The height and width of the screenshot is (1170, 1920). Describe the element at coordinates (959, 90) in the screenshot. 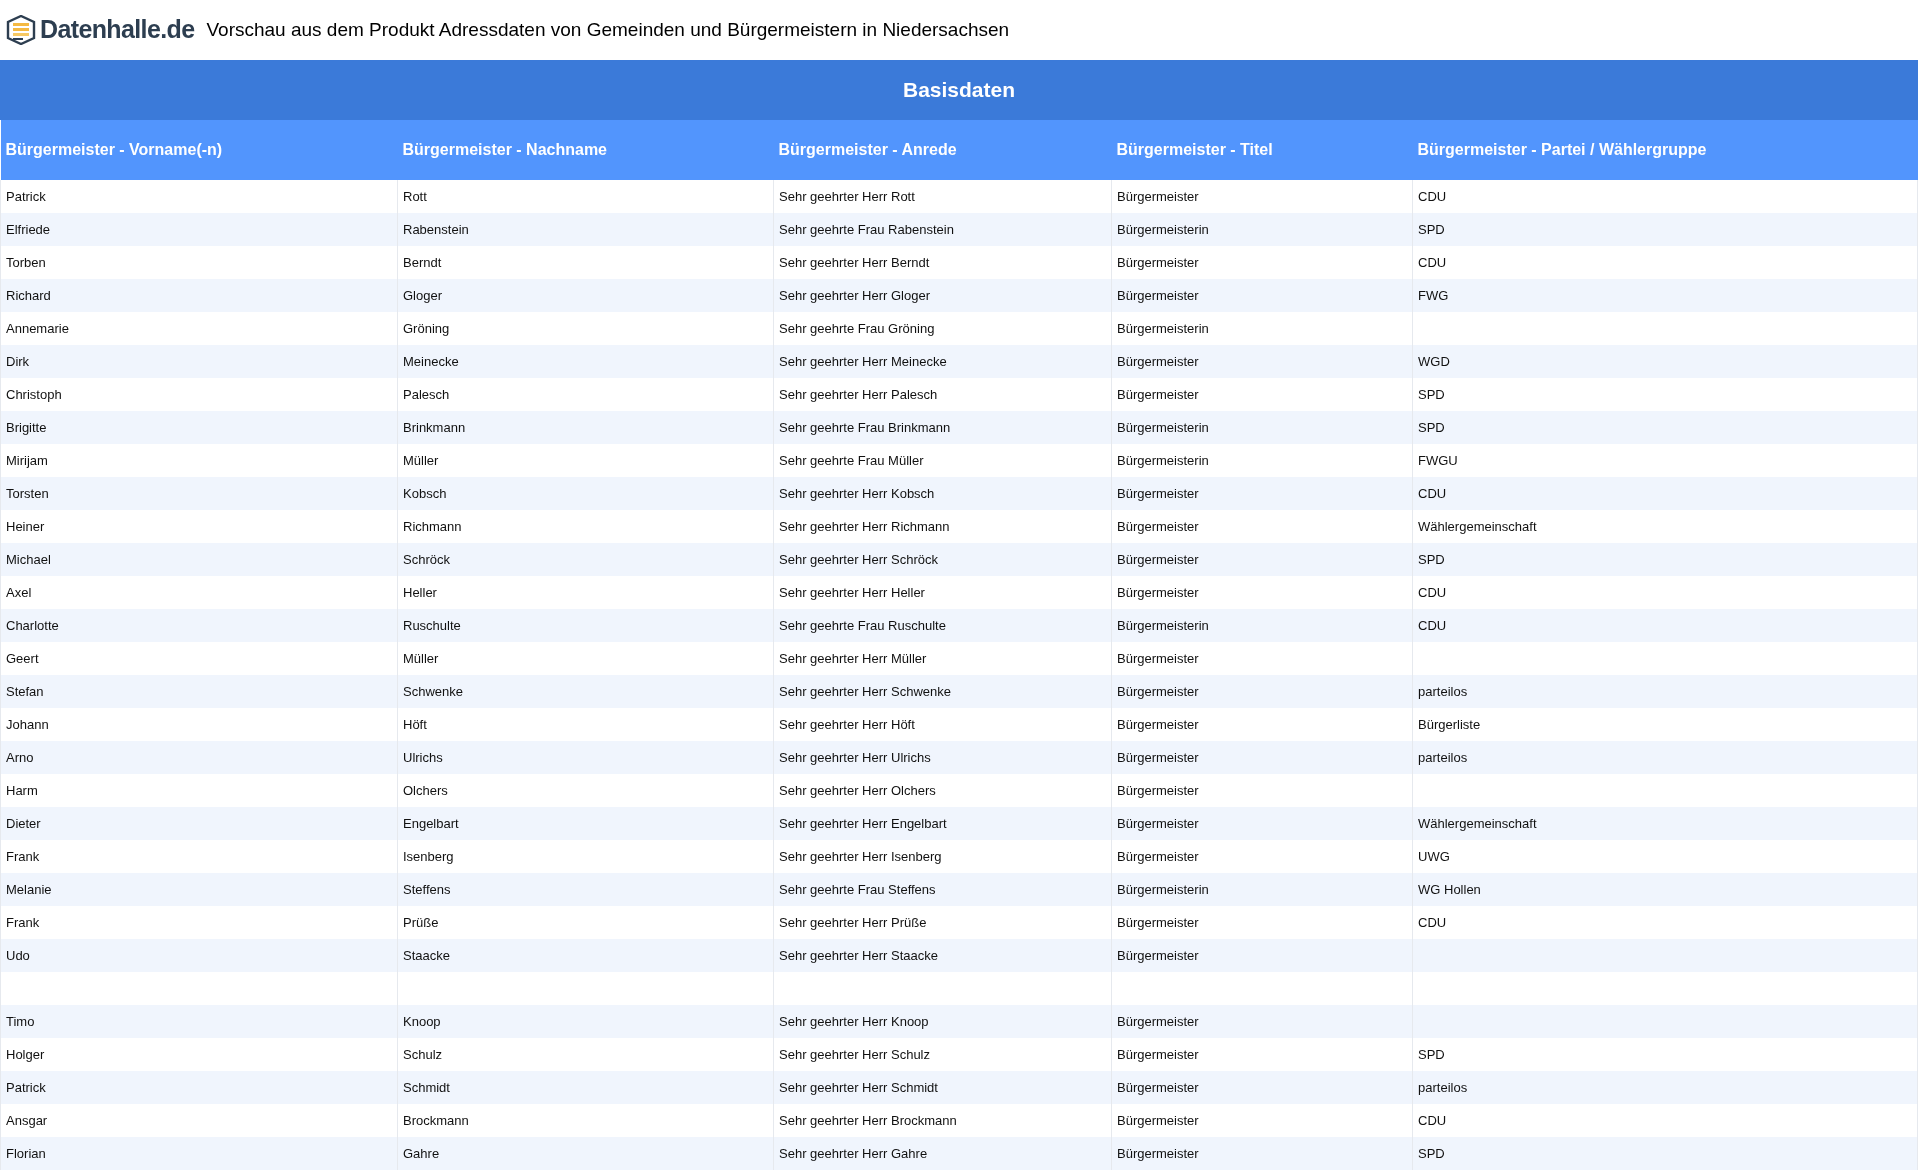

I see `group-heading: Basisdaten` at that location.